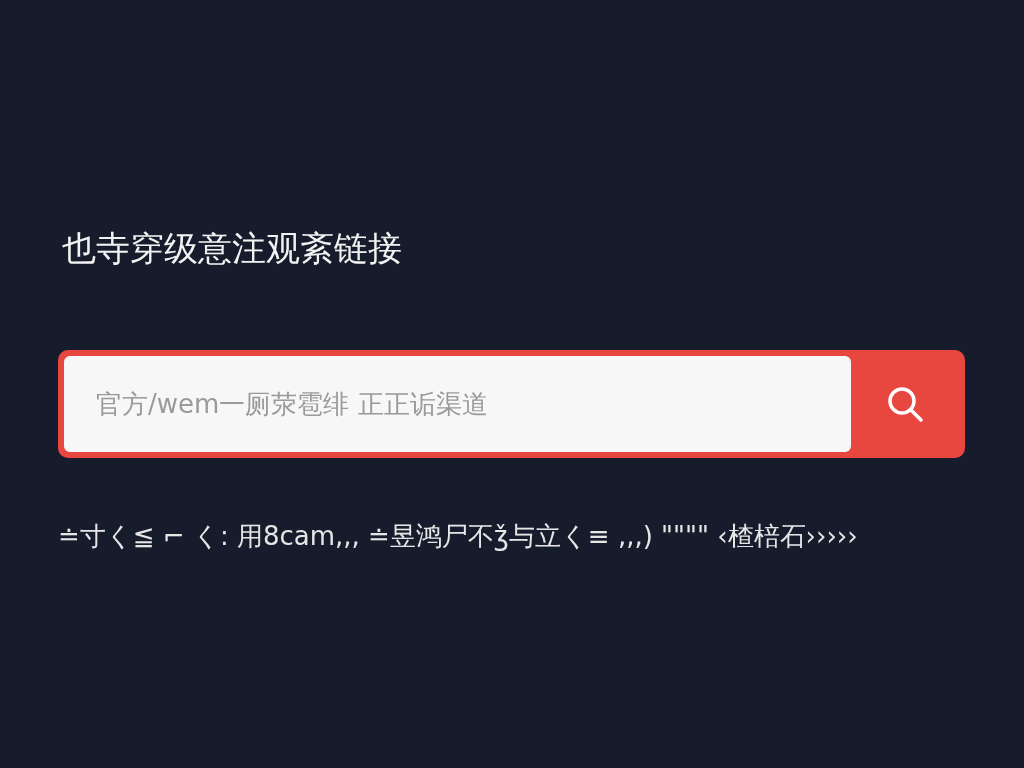 The height and width of the screenshot is (768, 1024). I want to click on search-field: 官方/wem一厕荥雹绯 正正诟渠道, so click(457, 404).